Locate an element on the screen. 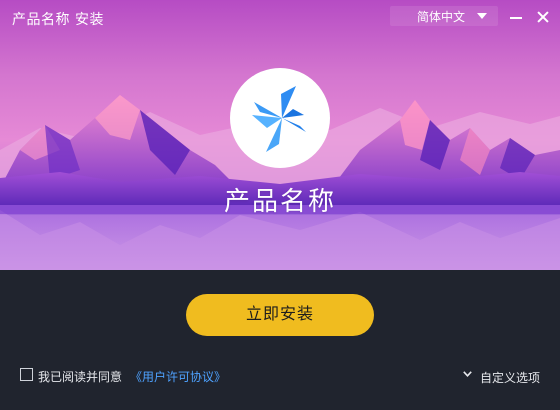  window-title: 产品名称 安装 is located at coordinates (58, 20).